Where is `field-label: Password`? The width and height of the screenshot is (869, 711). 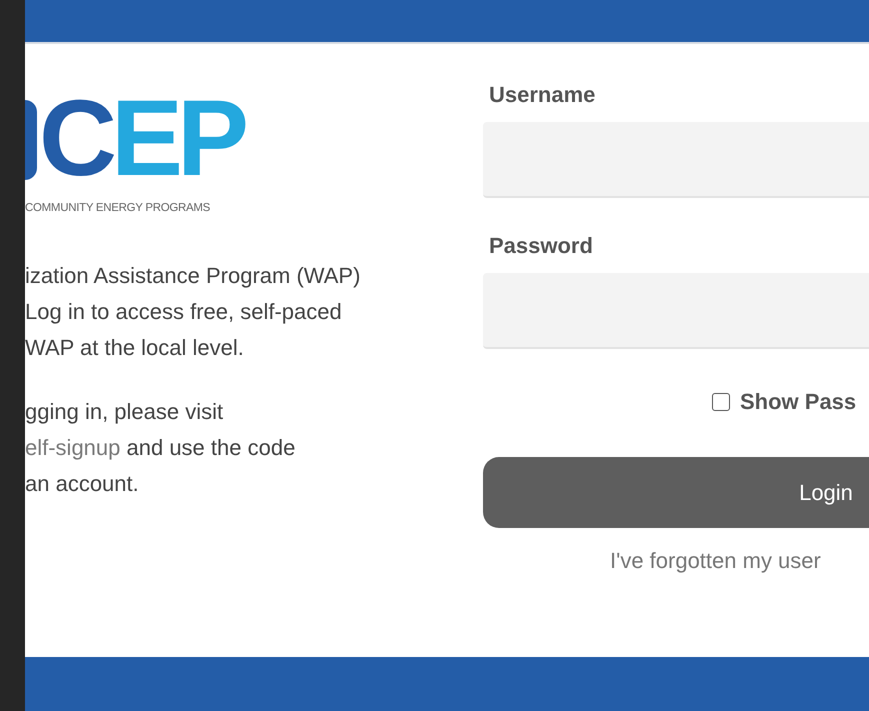
field-label: Password is located at coordinates (541, 246).